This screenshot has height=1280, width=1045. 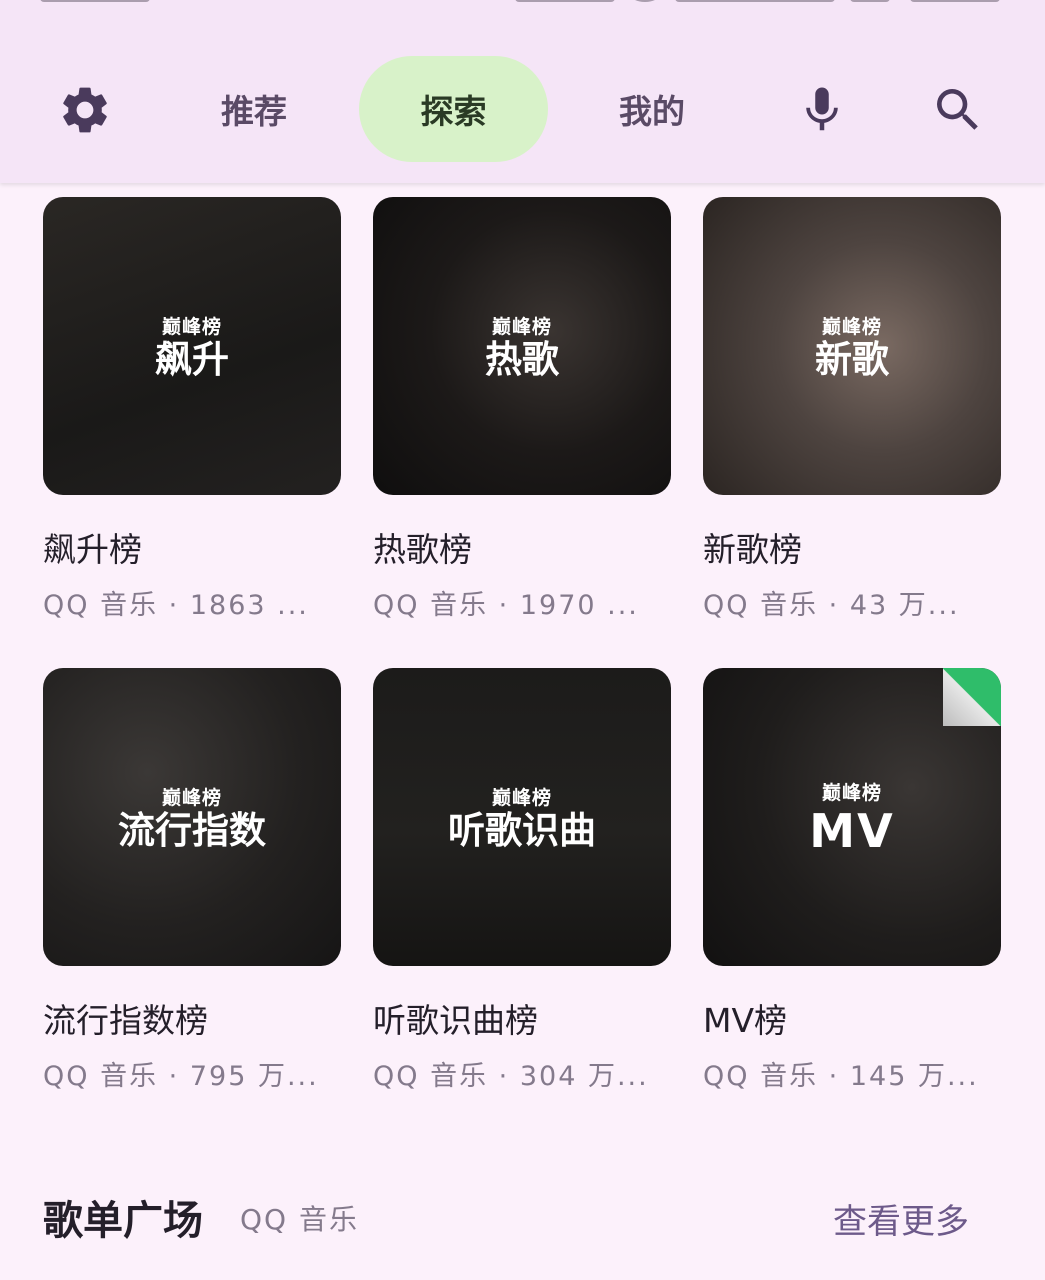 I want to click on section-source: QQ 音乐, so click(x=299, y=1219).